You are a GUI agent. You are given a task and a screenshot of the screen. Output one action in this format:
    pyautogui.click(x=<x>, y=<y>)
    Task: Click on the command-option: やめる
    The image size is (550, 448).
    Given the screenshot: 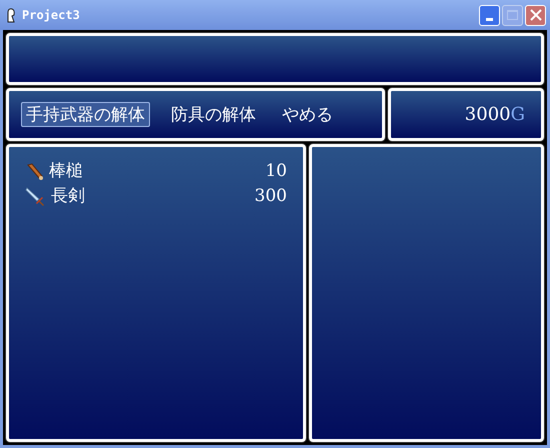 What is the action you would take?
    pyautogui.click(x=307, y=114)
    